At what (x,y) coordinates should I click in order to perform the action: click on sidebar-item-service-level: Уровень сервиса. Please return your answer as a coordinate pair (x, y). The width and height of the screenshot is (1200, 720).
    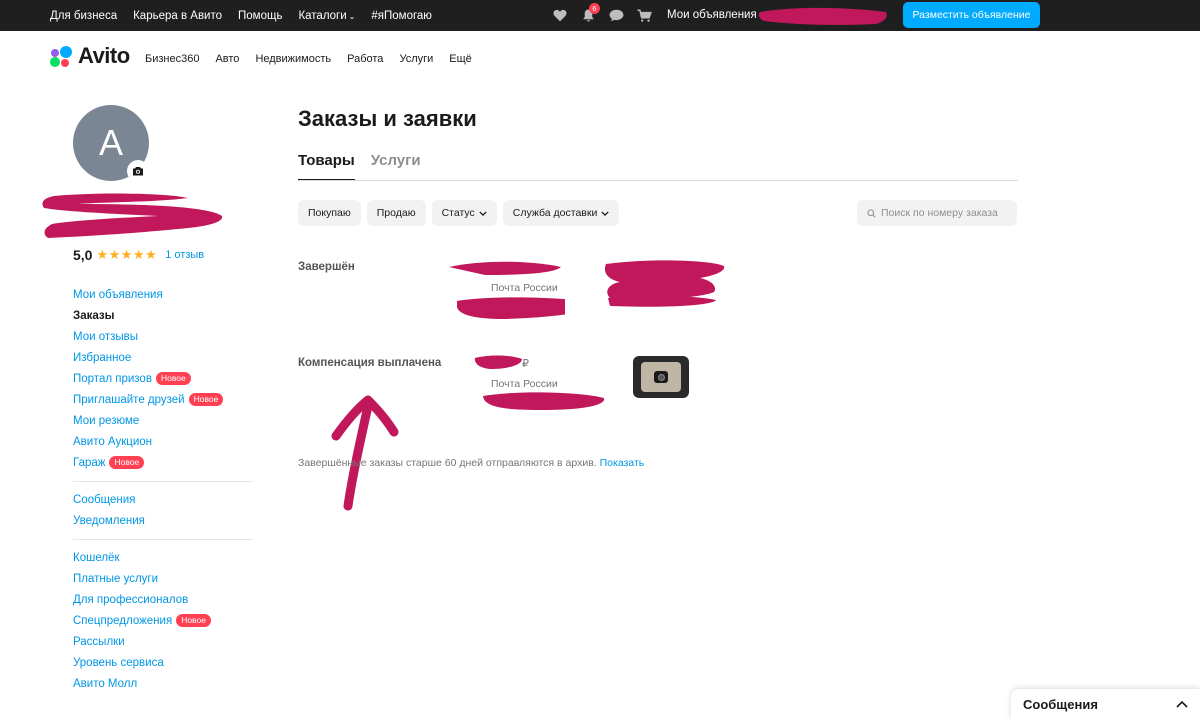
    Looking at the image, I should click on (163, 662).